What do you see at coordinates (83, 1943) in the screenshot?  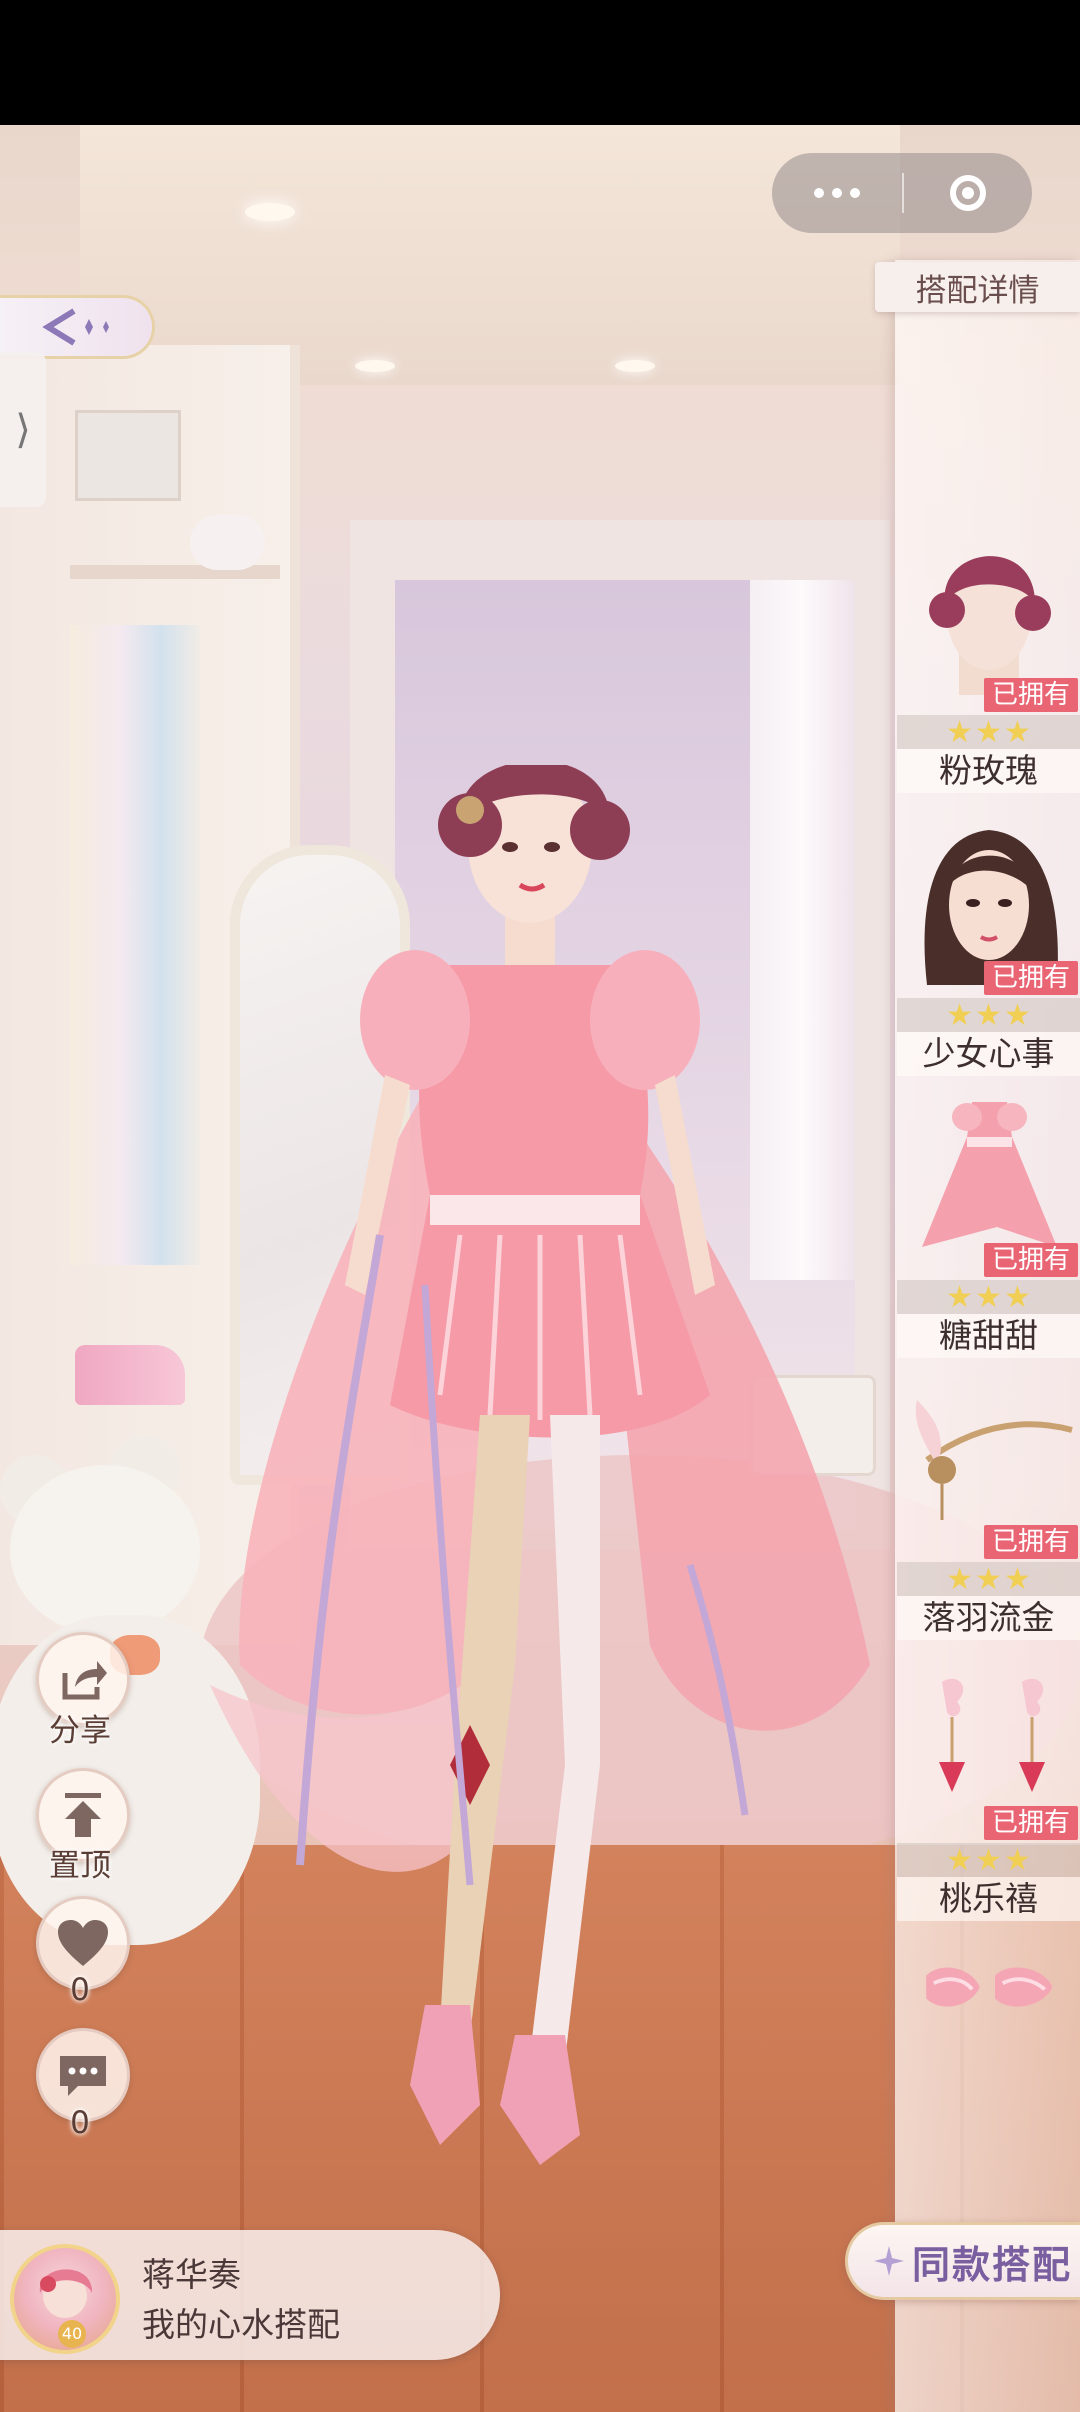 I see `heart-icon` at bounding box center [83, 1943].